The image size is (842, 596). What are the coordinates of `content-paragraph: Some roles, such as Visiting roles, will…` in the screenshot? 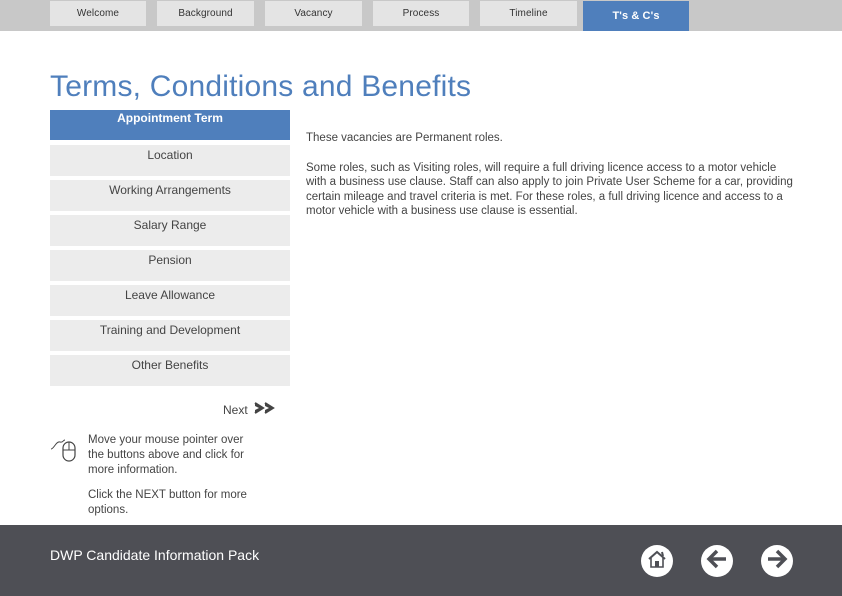 It's located at (549, 189).